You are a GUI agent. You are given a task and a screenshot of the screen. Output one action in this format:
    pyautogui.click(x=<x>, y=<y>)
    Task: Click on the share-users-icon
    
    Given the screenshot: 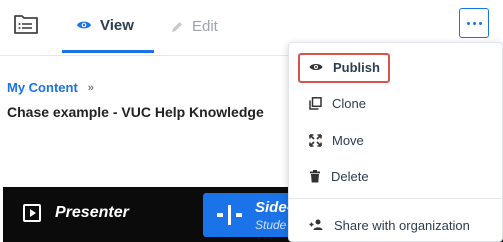 What is the action you would take?
    pyautogui.click(x=316, y=224)
    